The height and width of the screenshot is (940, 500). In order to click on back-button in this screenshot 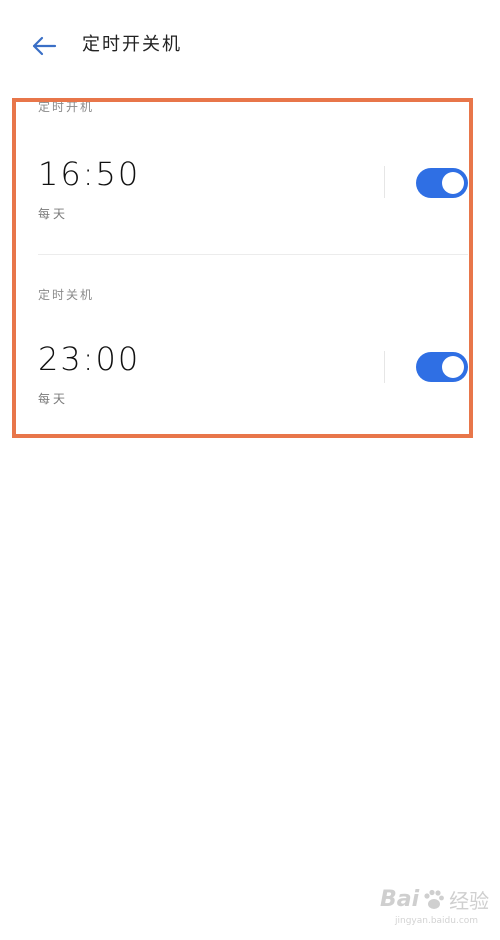, I will do `click(44, 46)`.